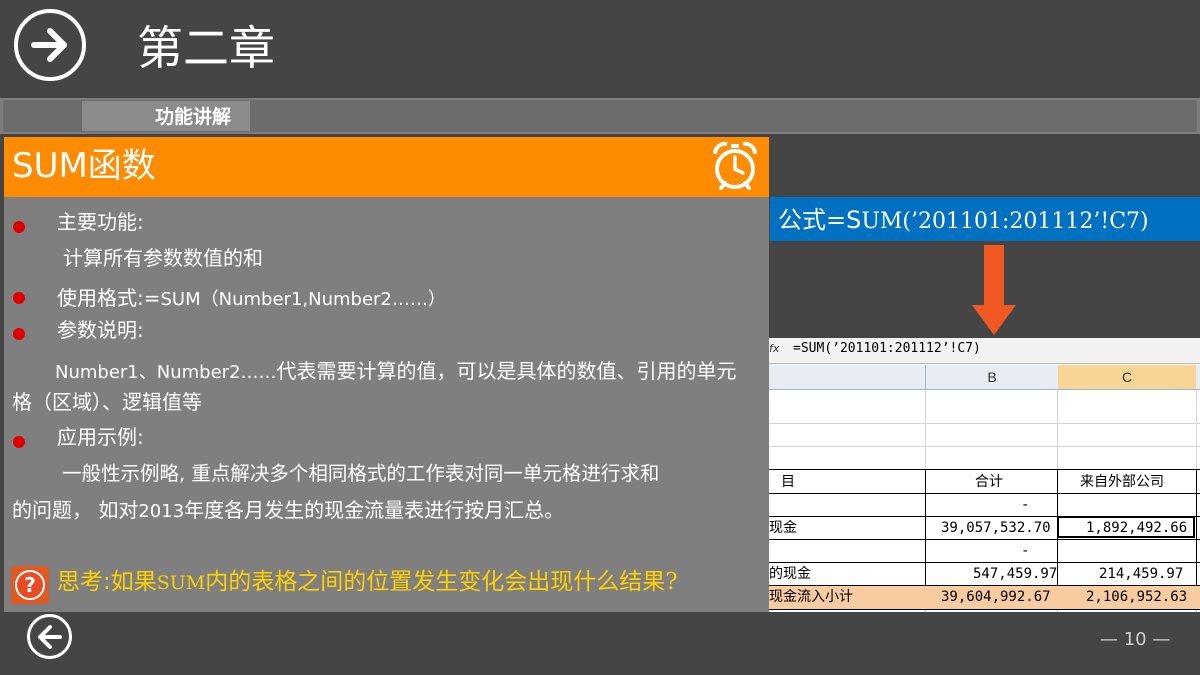 The width and height of the screenshot is (1200, 675). Describe the element at coordinates (1015, 574) in the screenshot. I see `cell-b-other-cash: 547,459.97` at that location.